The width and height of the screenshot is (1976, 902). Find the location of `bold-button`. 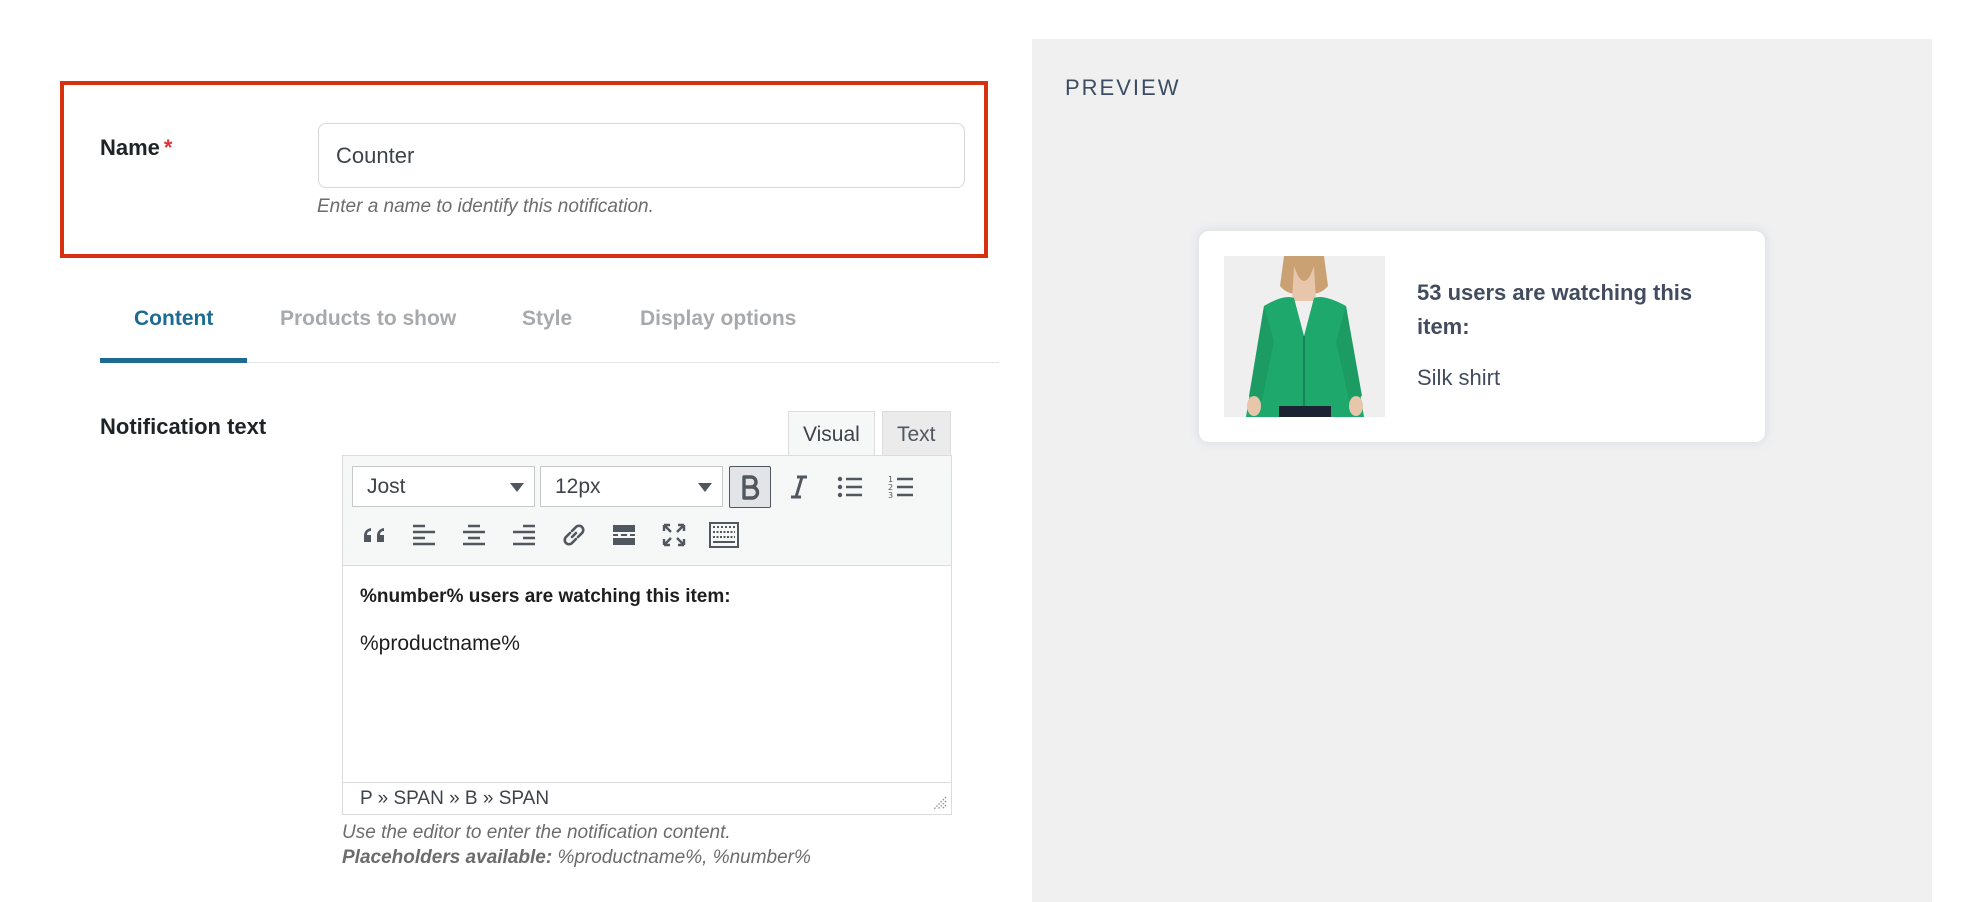

bold-button is located at coordinates (750, 487).